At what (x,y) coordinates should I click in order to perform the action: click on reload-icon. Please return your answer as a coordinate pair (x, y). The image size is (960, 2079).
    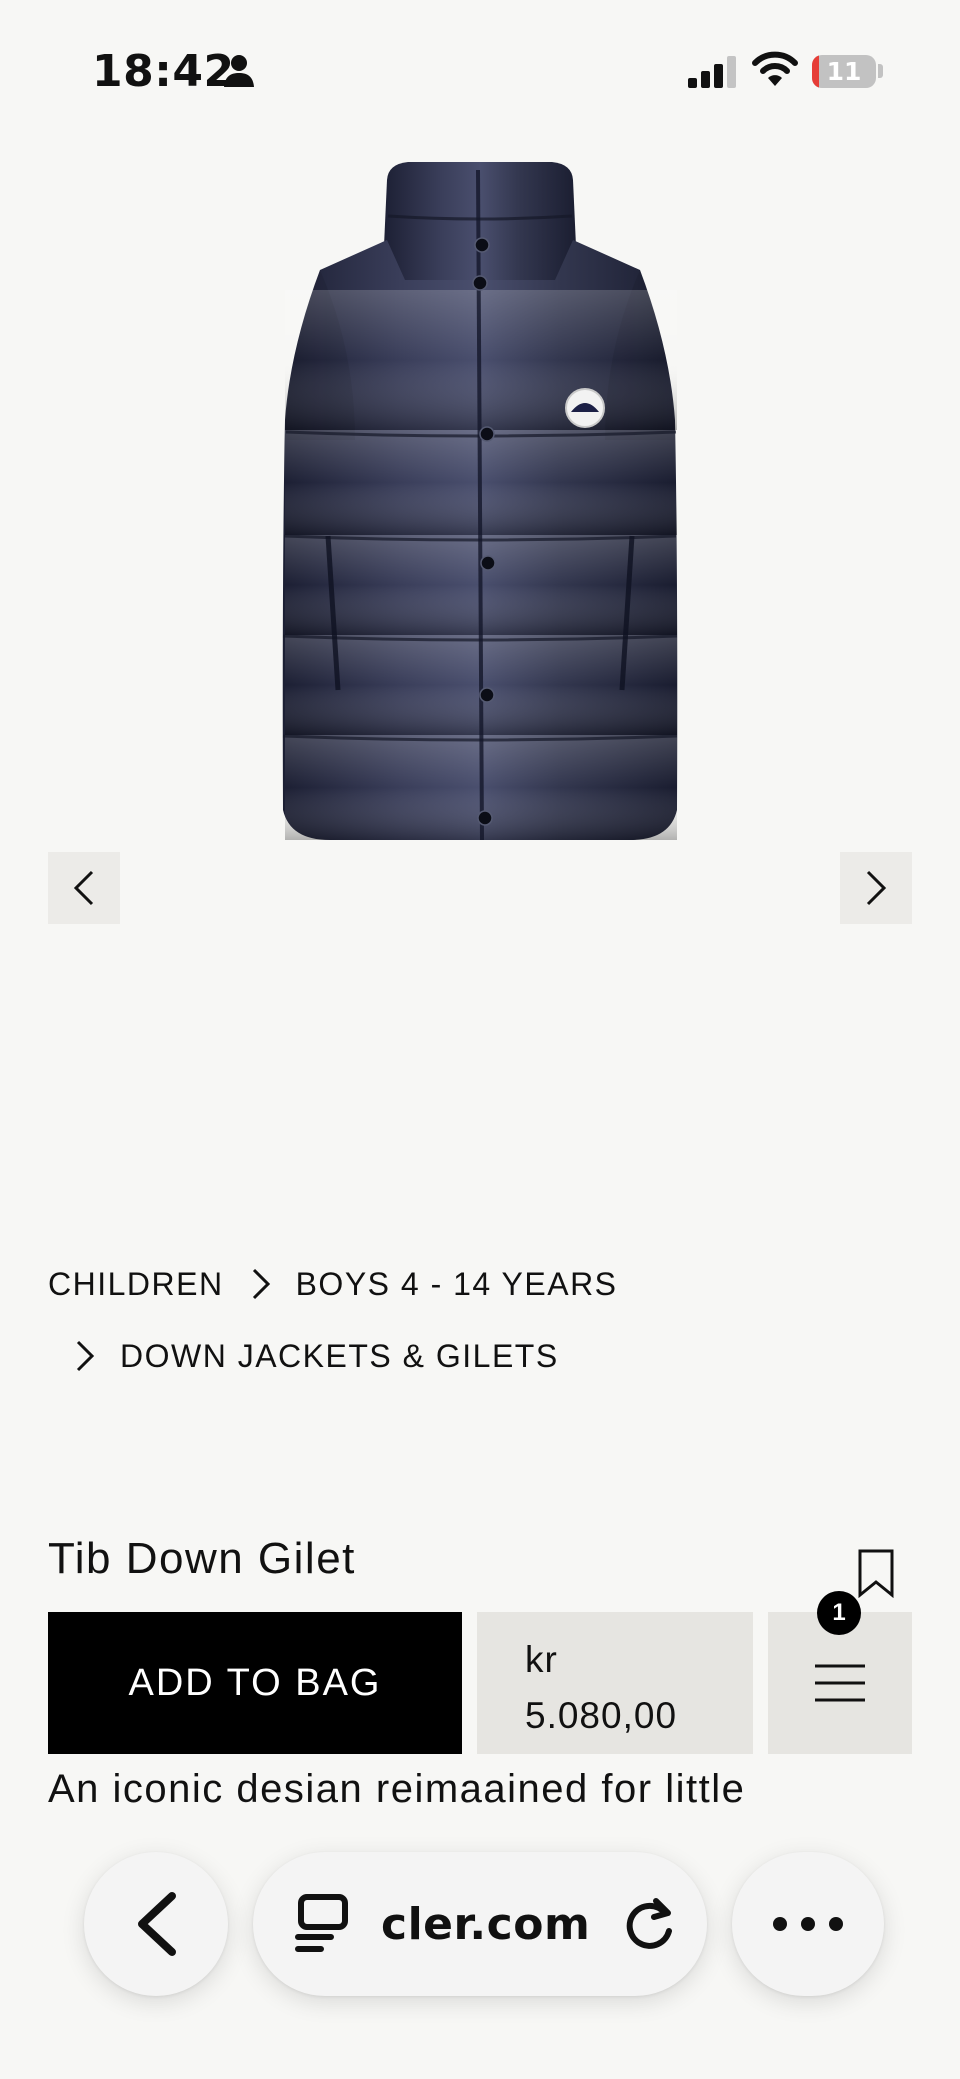
    Looking at the image, I should click on (649, 1924).